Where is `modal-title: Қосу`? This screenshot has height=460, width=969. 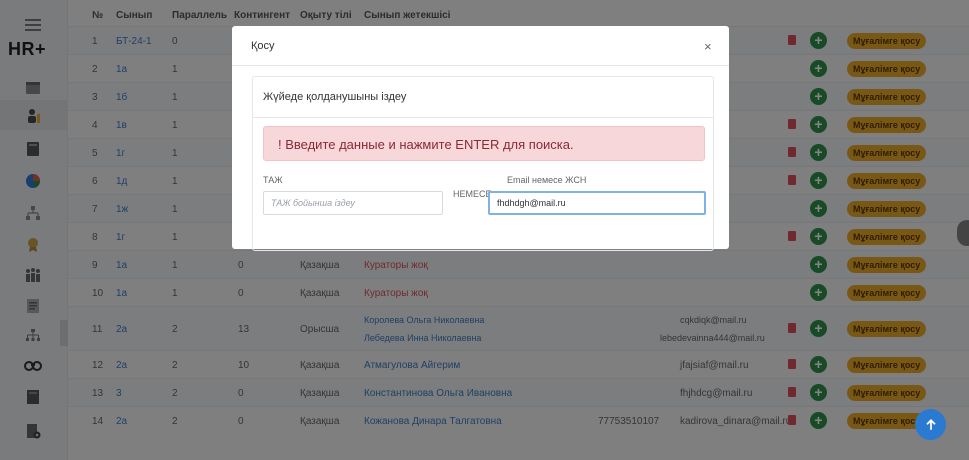 modal-title: Қосу is located at coordinates (263, 46).